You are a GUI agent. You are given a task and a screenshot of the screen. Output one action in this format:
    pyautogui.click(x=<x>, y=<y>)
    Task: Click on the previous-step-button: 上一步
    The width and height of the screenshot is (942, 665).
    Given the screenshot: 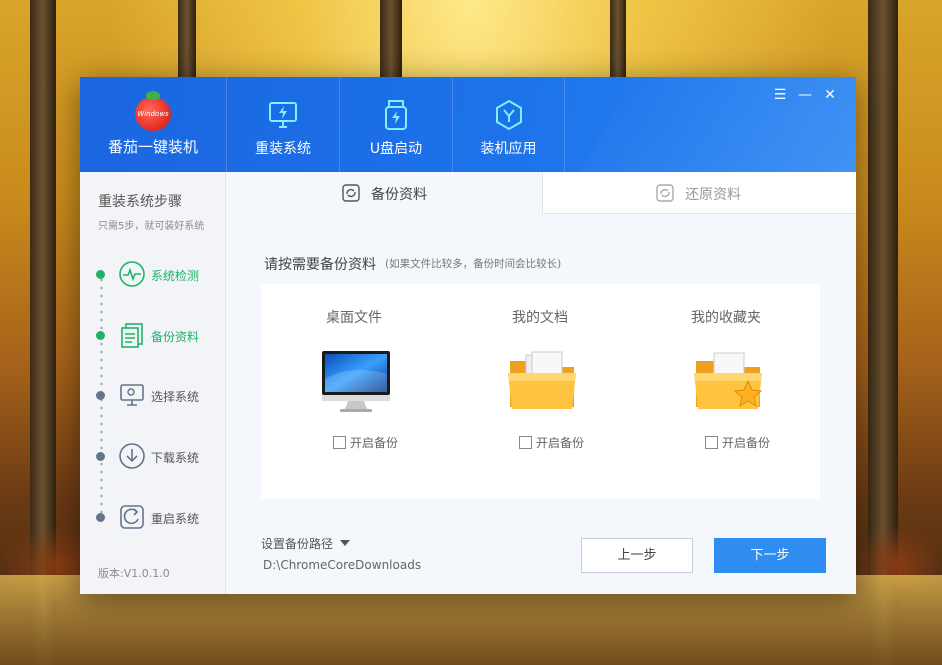 What is the action you would take?
    pyautogui.click(x=637, y=555)
    